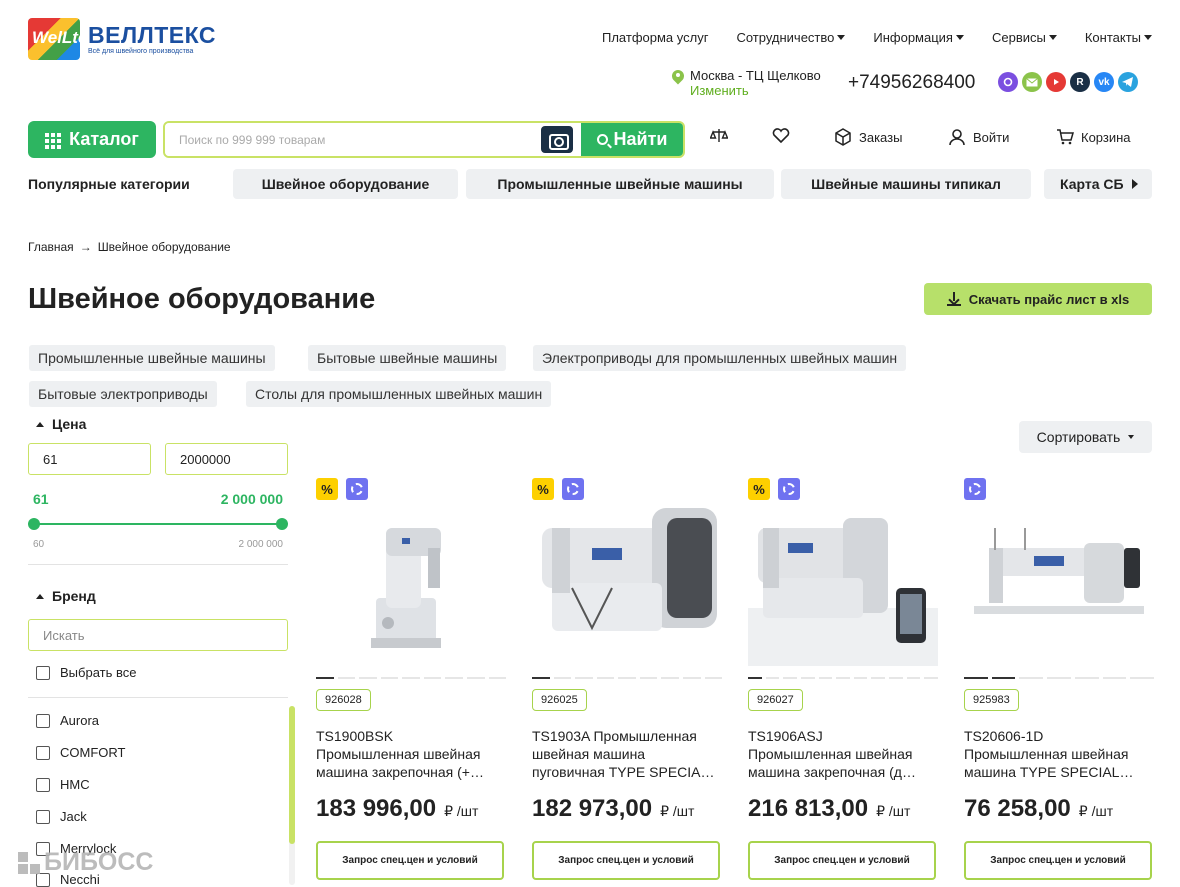 The width and height of the screenshot is (1180, 887). I want to click on sort-button: Сортировать, so click(1085, 437).